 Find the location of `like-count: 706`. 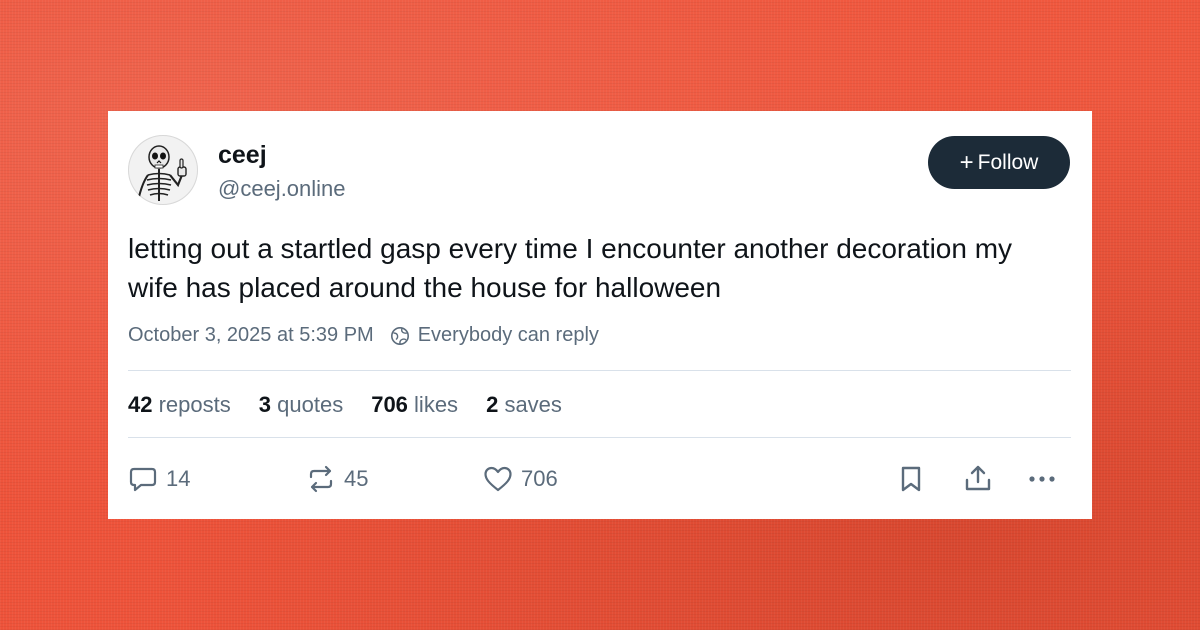

like-count: 706 is located at coordinates (539, 478).